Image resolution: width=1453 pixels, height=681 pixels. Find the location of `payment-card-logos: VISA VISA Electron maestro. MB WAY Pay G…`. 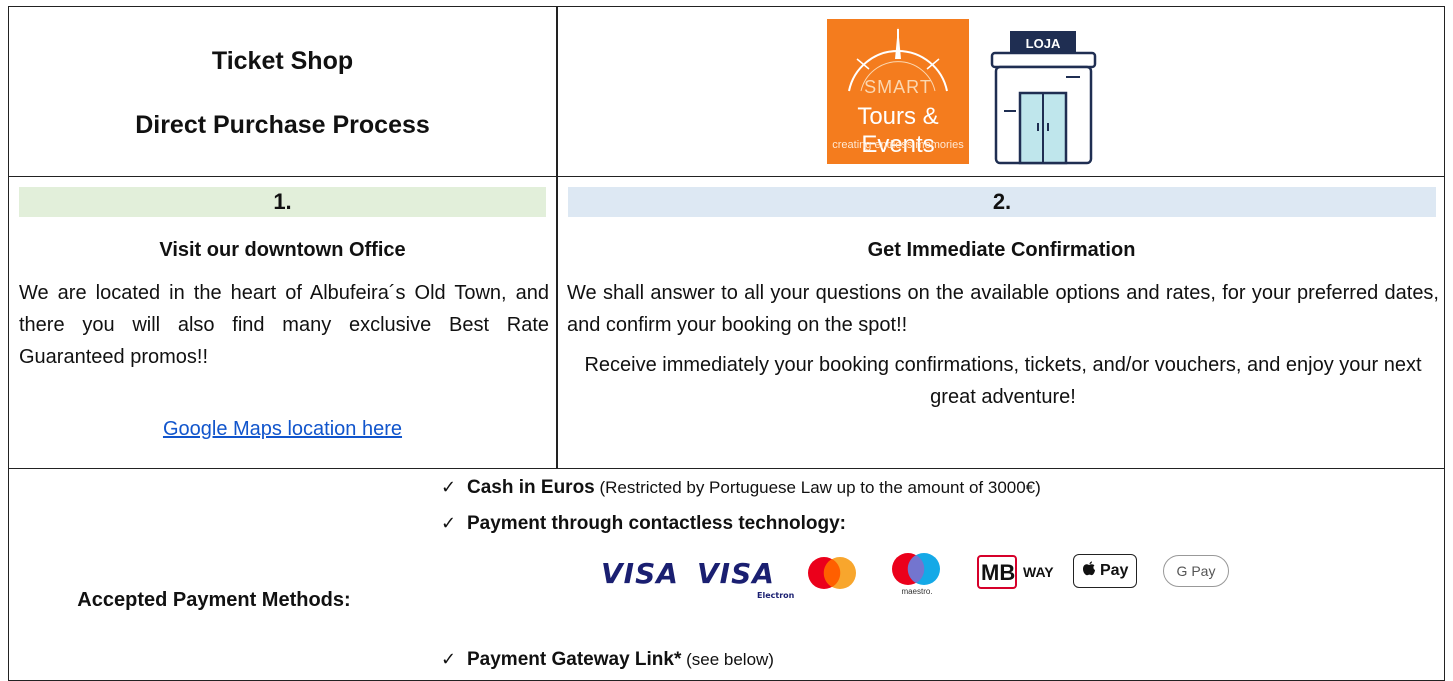

payment-card-logos: VISA VISA Electron maestro. MB WAY Pay G… is located at coordinates (941, 576).